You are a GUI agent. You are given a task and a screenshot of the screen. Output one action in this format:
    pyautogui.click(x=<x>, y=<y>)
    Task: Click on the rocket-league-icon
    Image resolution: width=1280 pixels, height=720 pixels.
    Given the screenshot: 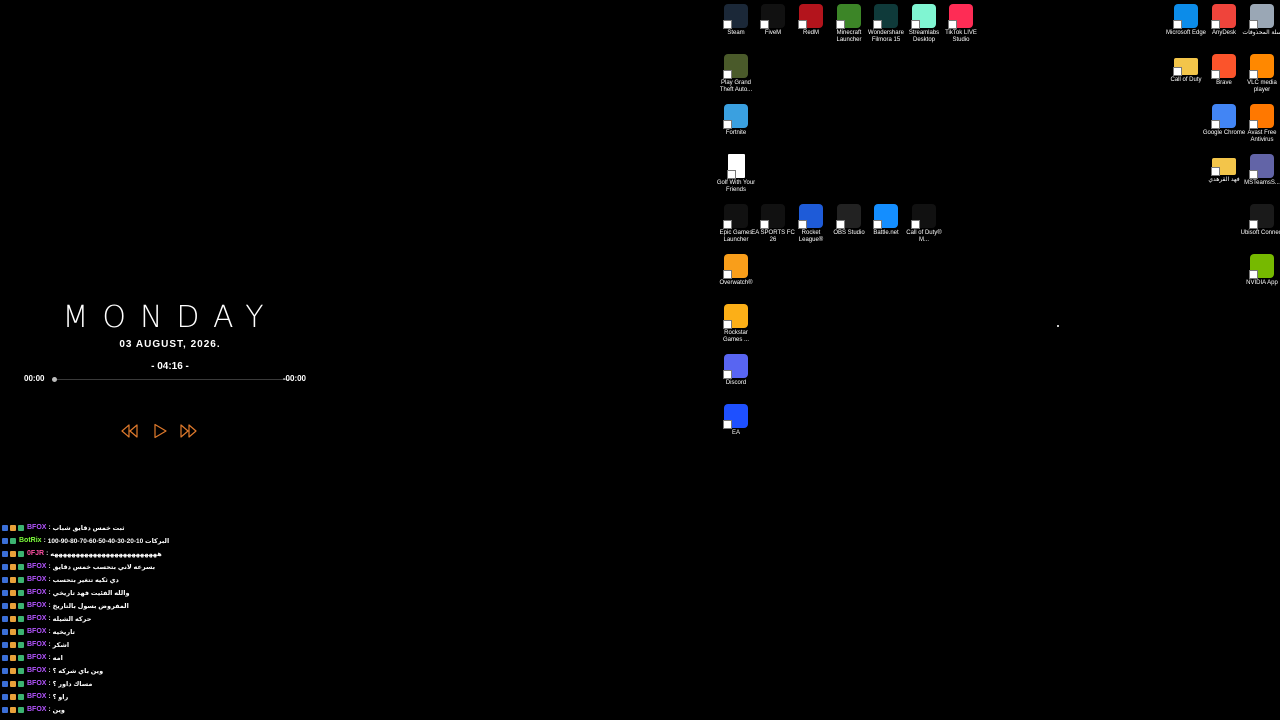 What is the action you would take?
    pyautogui.click(x=810, y=216)
    